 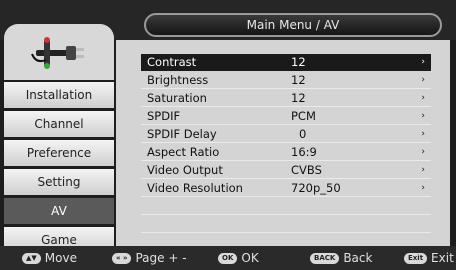 I want to click on setting-label: SPDIF Delay, so click(x=182, y=134).